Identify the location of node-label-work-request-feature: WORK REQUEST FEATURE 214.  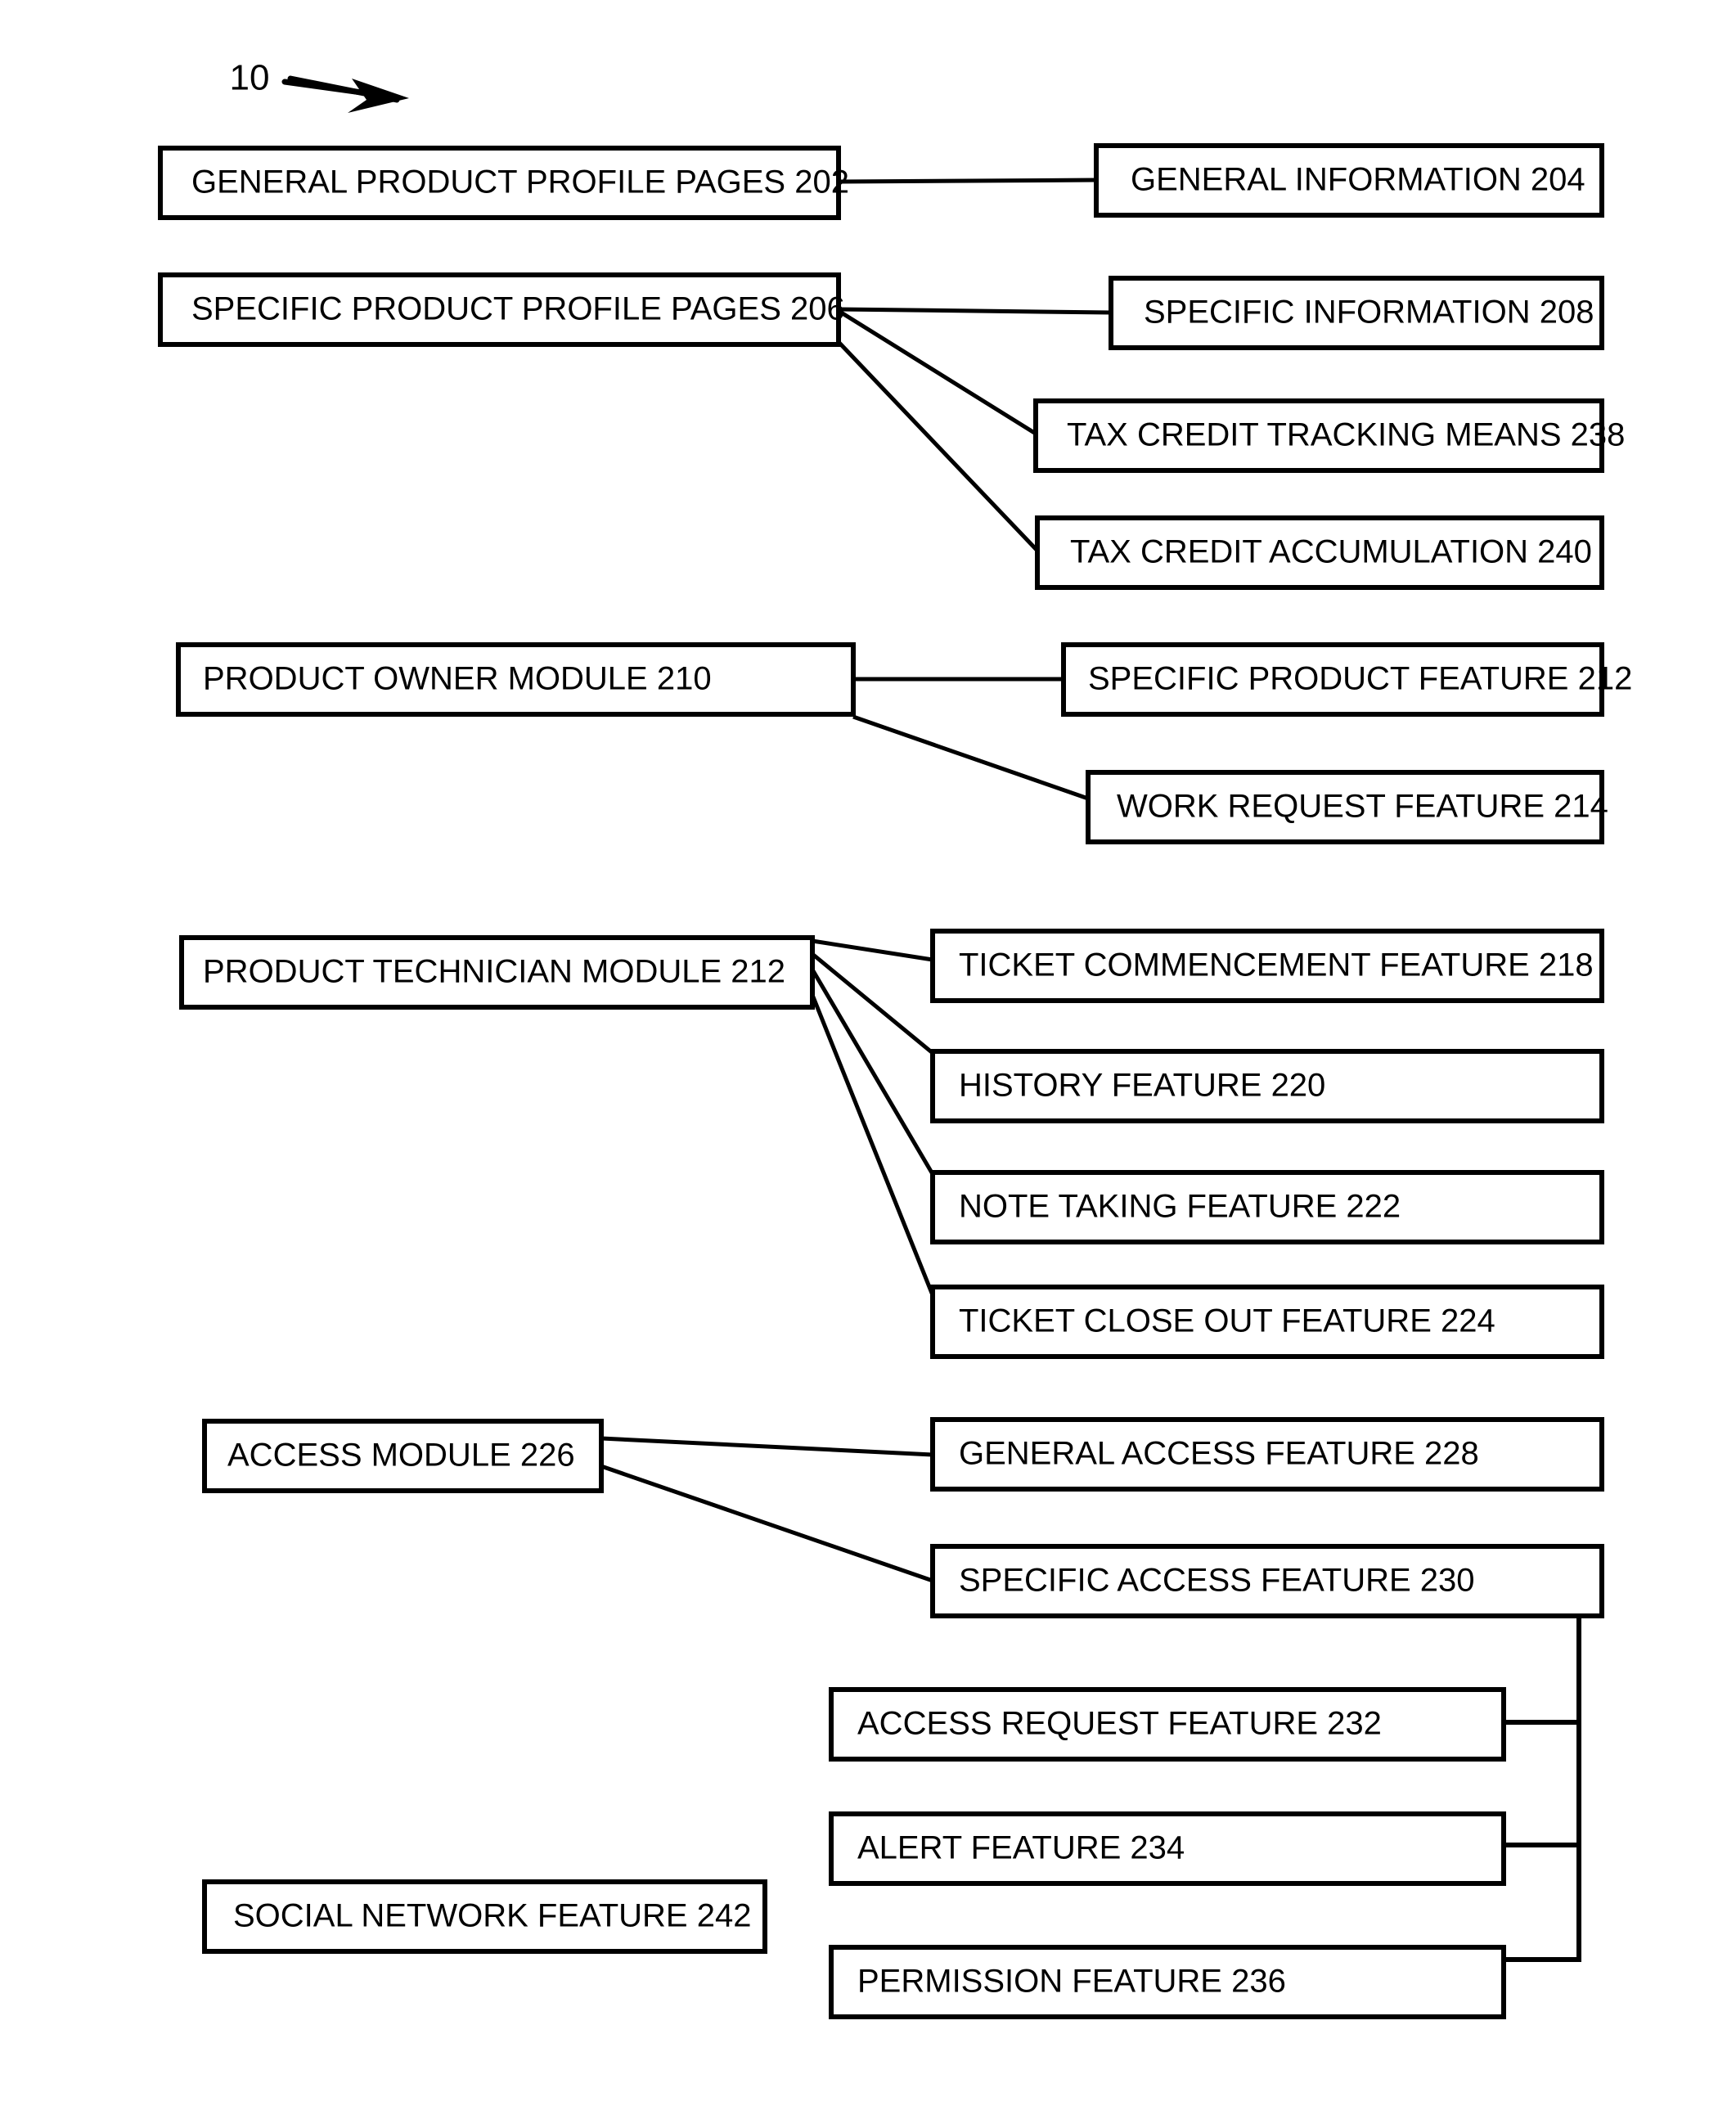
(1362, 807).